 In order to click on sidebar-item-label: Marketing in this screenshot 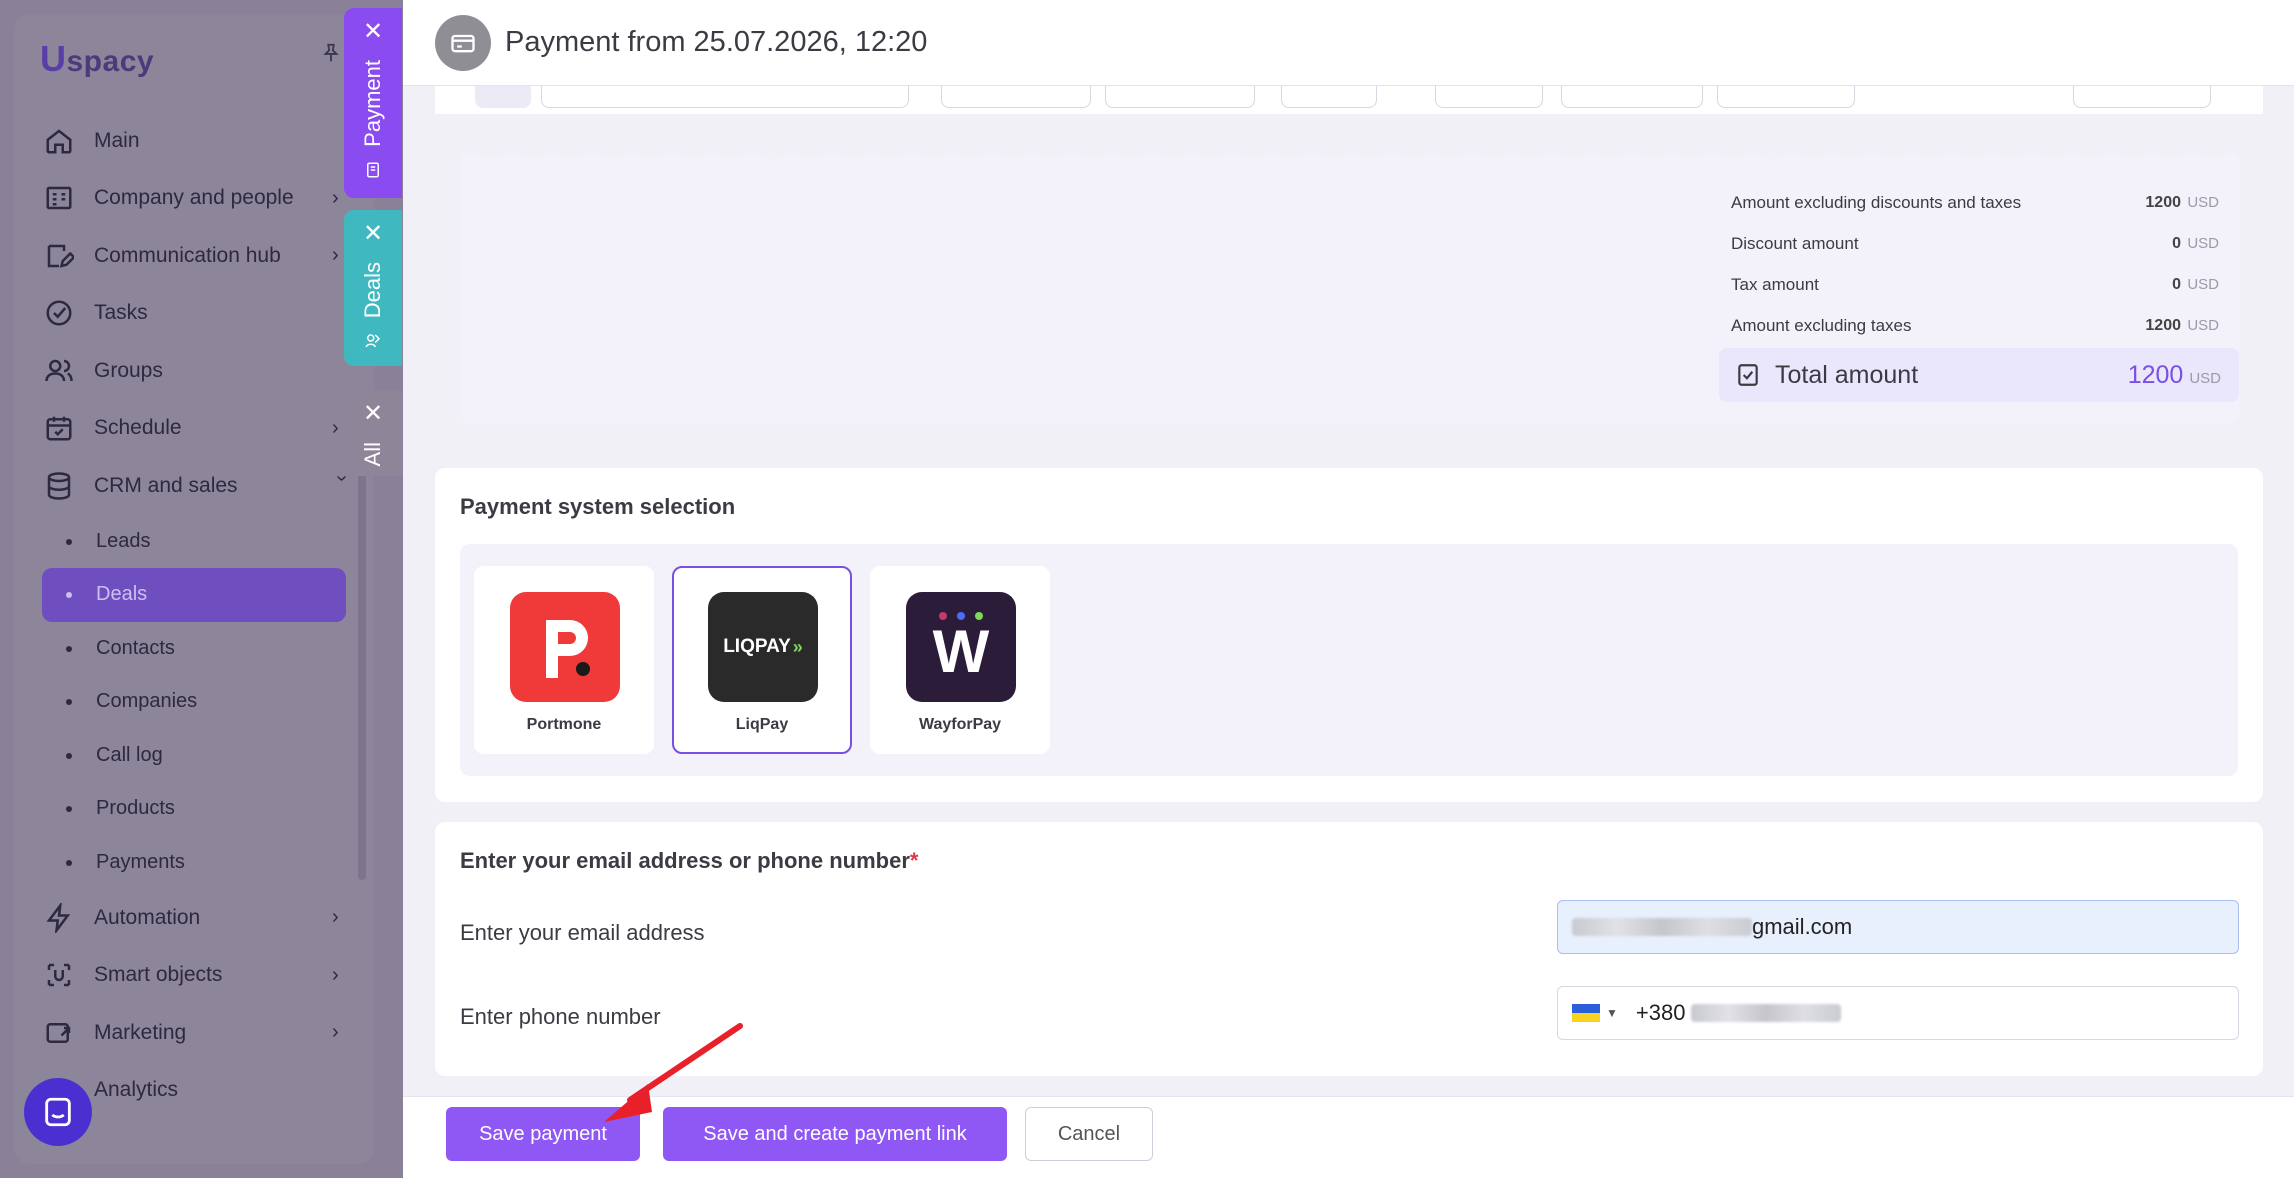, I will do `click(140, 1032)`.